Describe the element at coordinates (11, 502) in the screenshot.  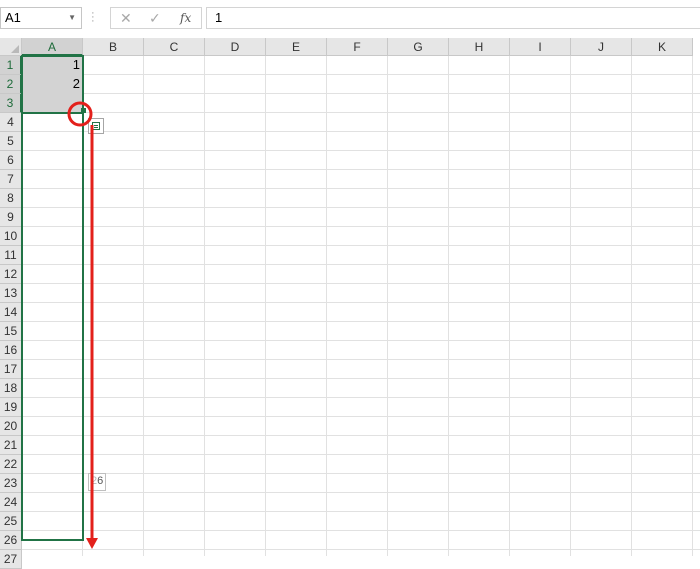
I see `row-header-24: 24` at that location.